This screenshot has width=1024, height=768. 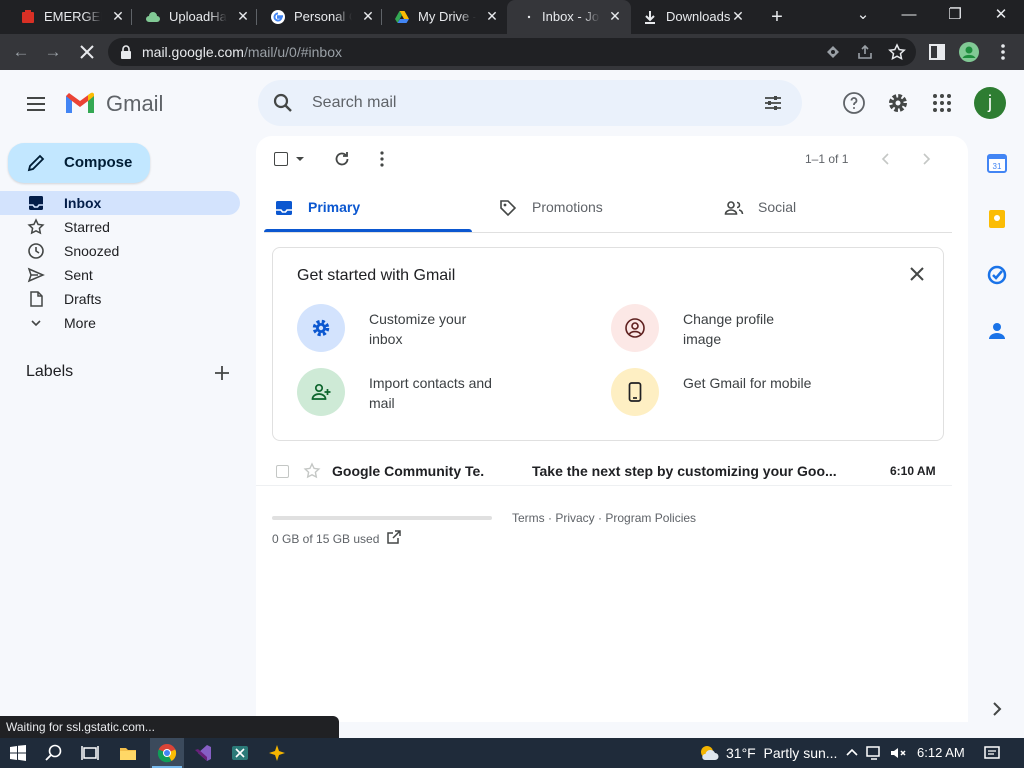 I want to click on side-panel-icon, so click(x=937, y=52).